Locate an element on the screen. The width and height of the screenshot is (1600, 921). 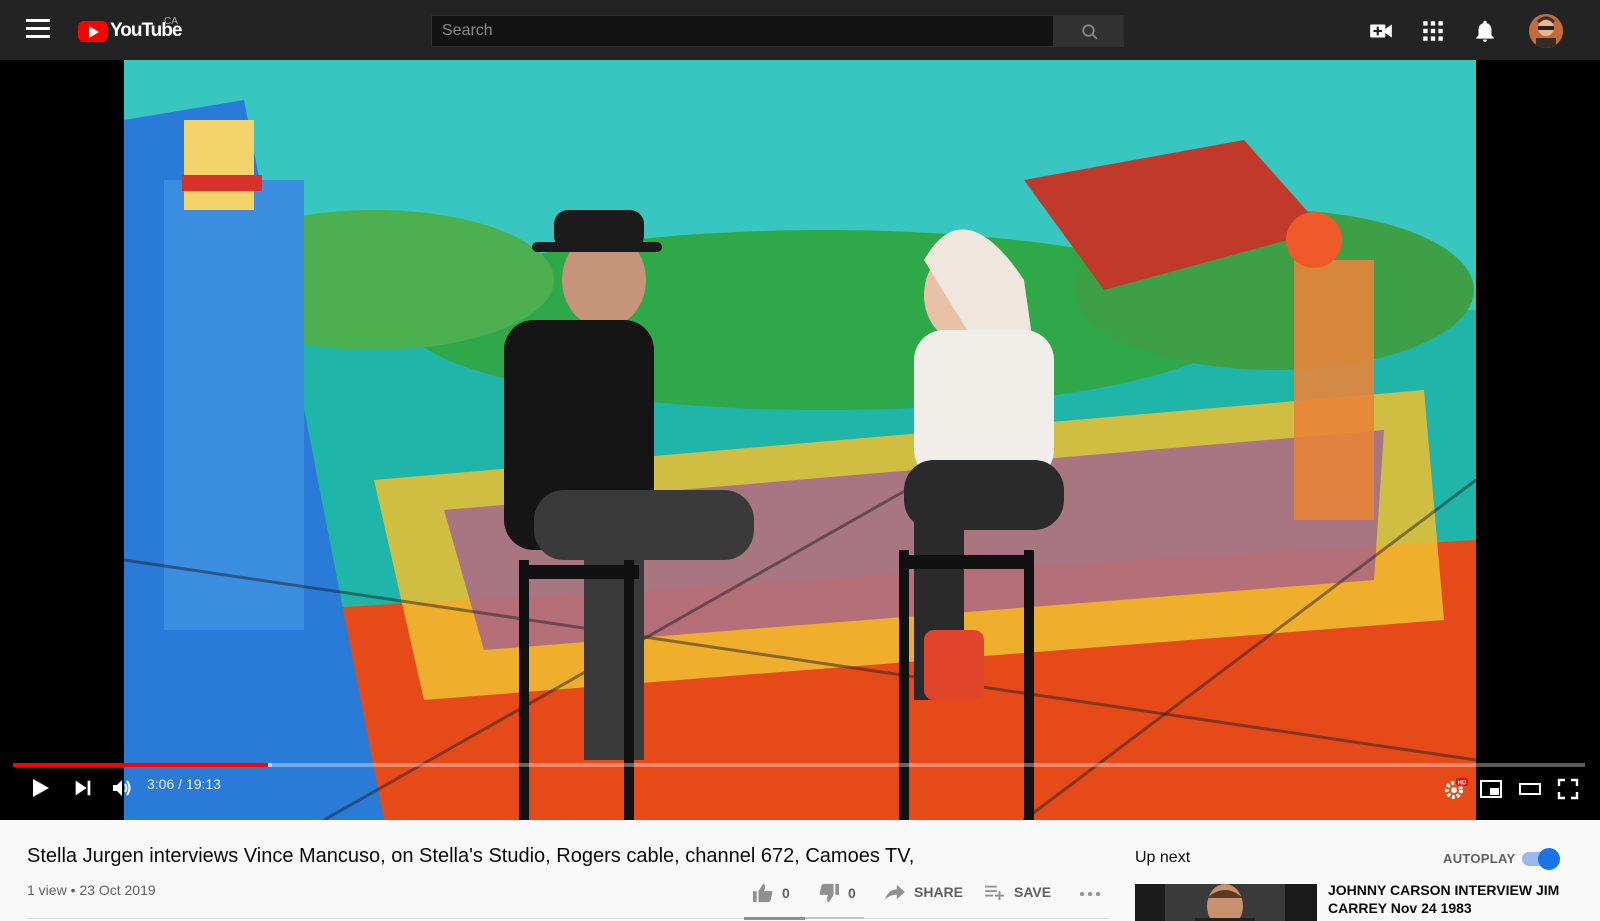
recommendation-thumbnail is located at coordinates (1226, 902).